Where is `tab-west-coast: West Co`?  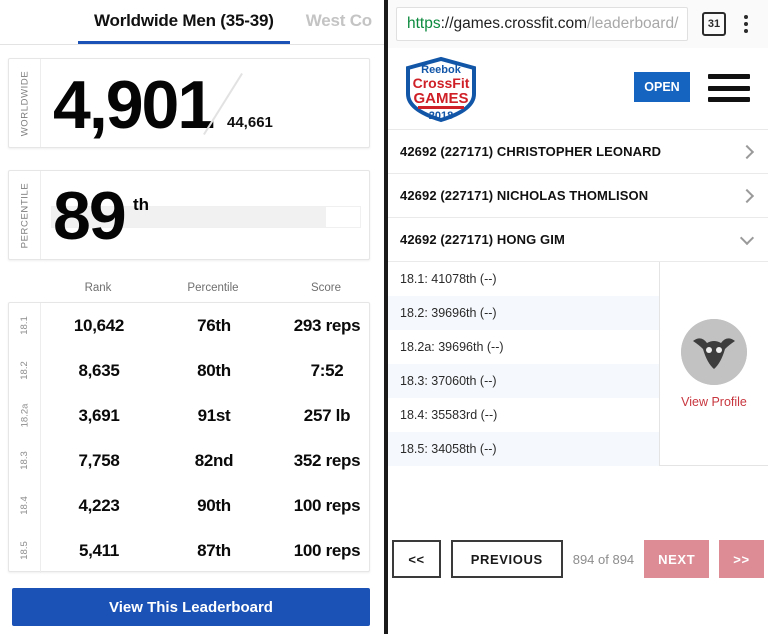 tab-west-coast: West Co is located at coordinates (337, 22).